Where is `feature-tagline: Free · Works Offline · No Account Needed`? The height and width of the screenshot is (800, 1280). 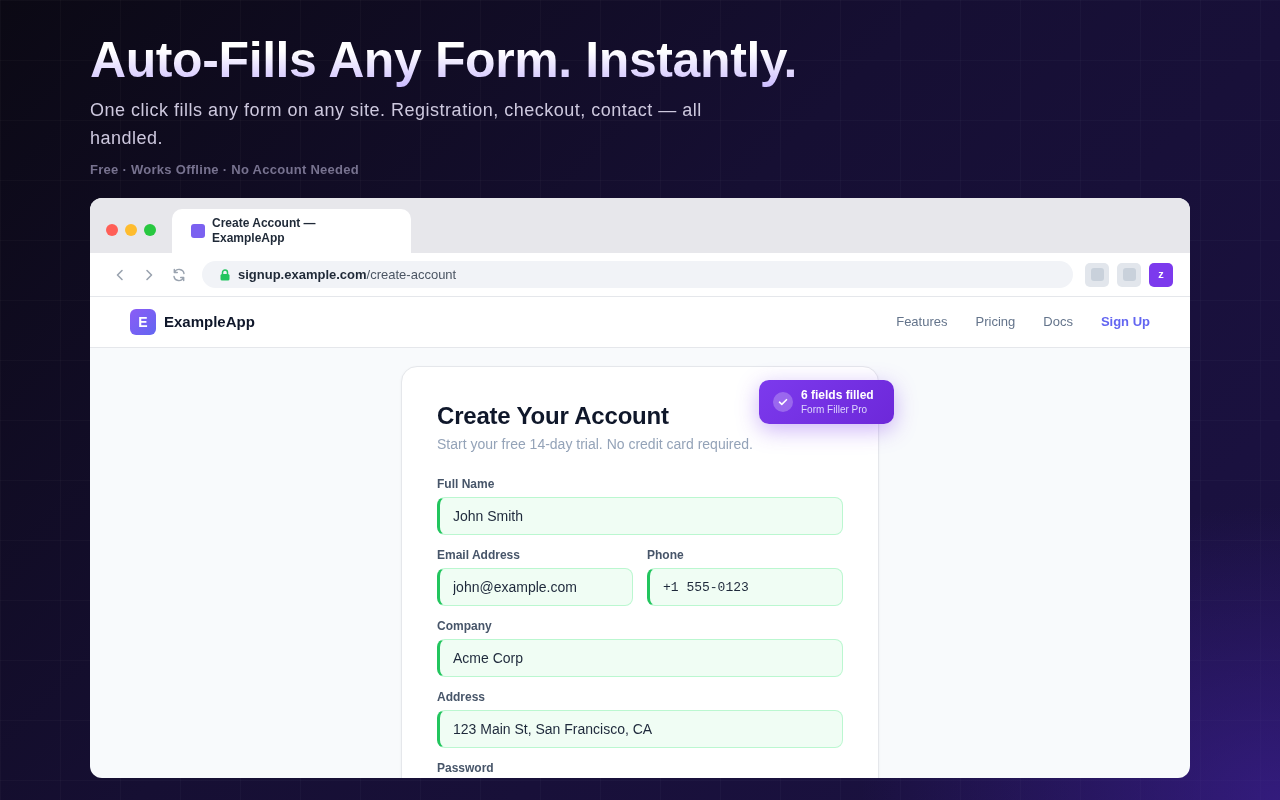
feature-tagline: Free · Works Offline · No Account Needed is located at coordinates (225, 170).